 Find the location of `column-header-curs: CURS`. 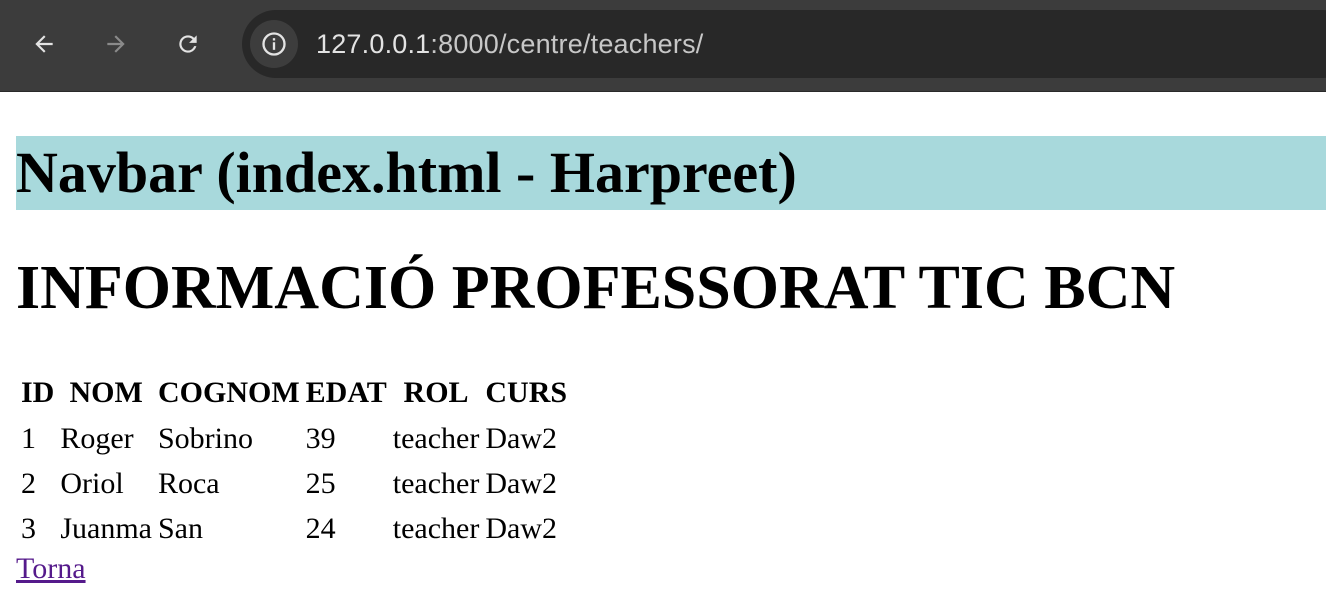

column-header-curs: CURS is located at coordinates (526, 392).